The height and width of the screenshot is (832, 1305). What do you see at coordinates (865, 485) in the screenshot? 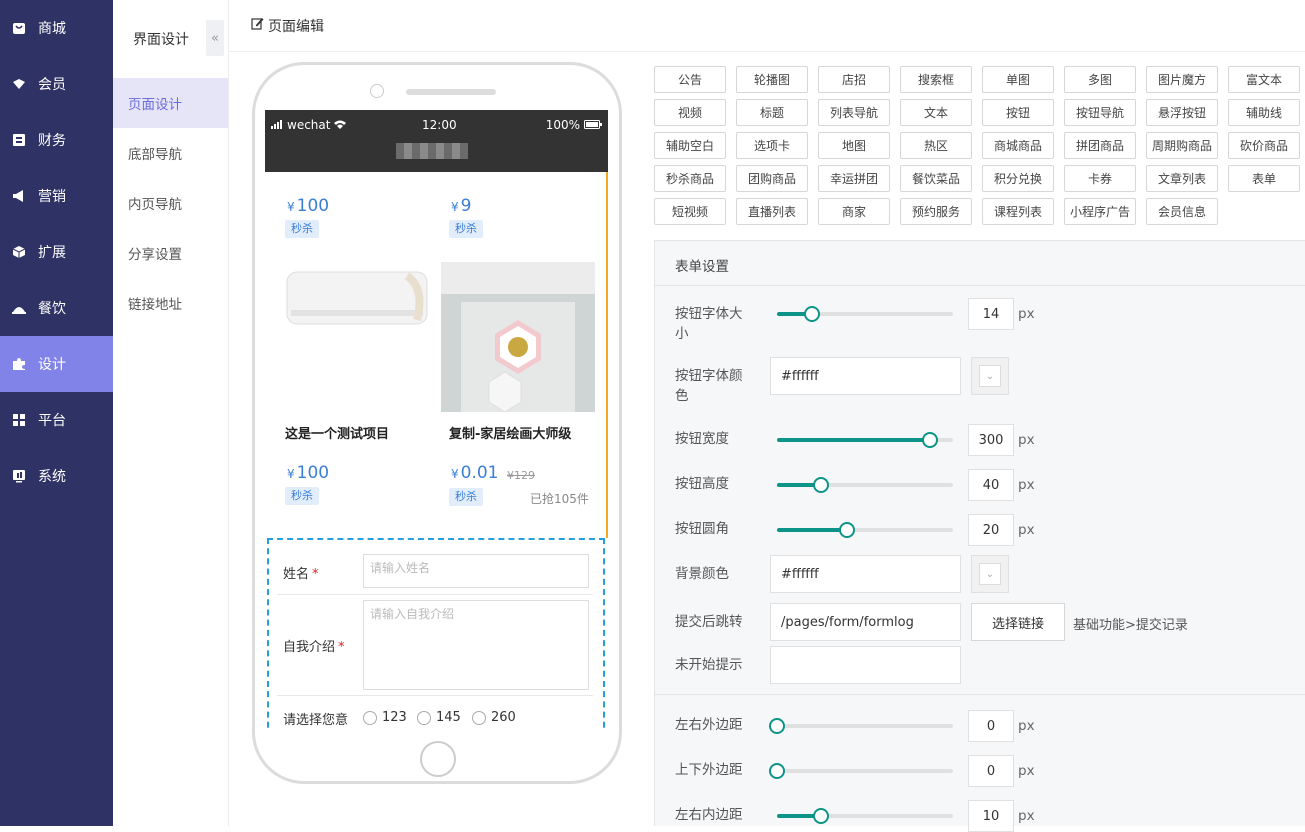
I see `height-slider` at bounding box center [865, 485].